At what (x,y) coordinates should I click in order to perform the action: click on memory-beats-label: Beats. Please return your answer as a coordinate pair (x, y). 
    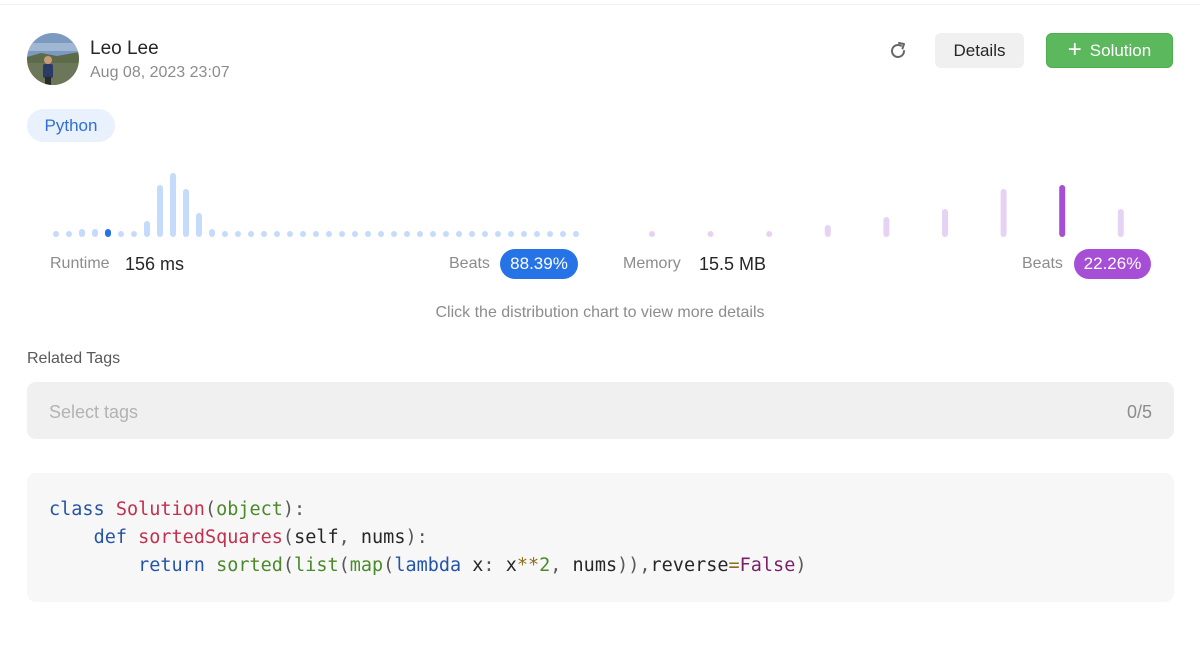
    Looking at the image, I should click on (1042, 263).